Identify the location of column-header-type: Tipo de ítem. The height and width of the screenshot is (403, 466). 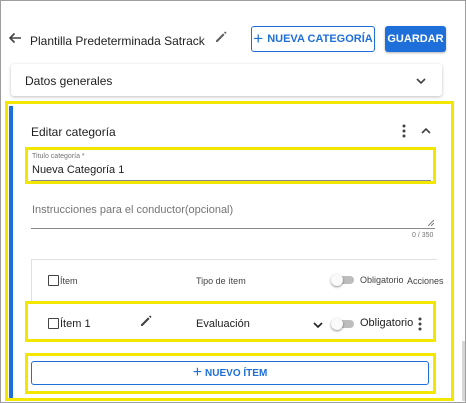
(221, 281).